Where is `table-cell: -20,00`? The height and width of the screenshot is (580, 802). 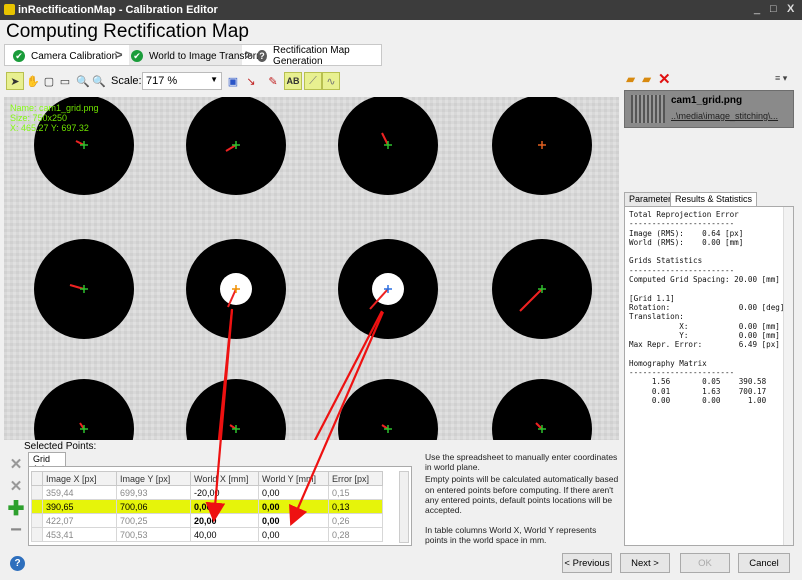 table-cell: -20,00 is located at coordinates (224, 492).